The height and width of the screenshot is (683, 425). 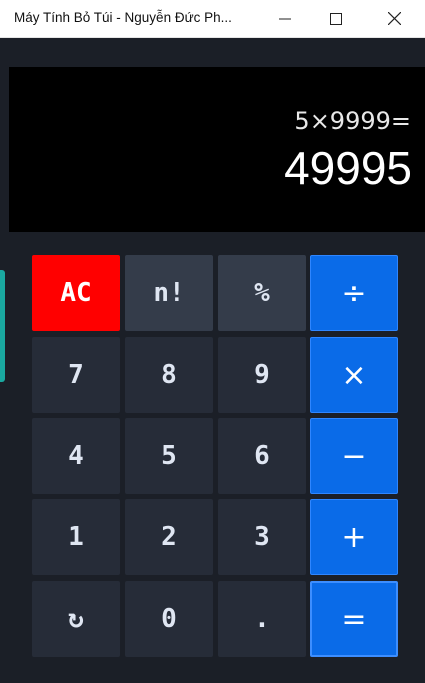 I want to click on percent-button: %, so click(x=262, y=293).